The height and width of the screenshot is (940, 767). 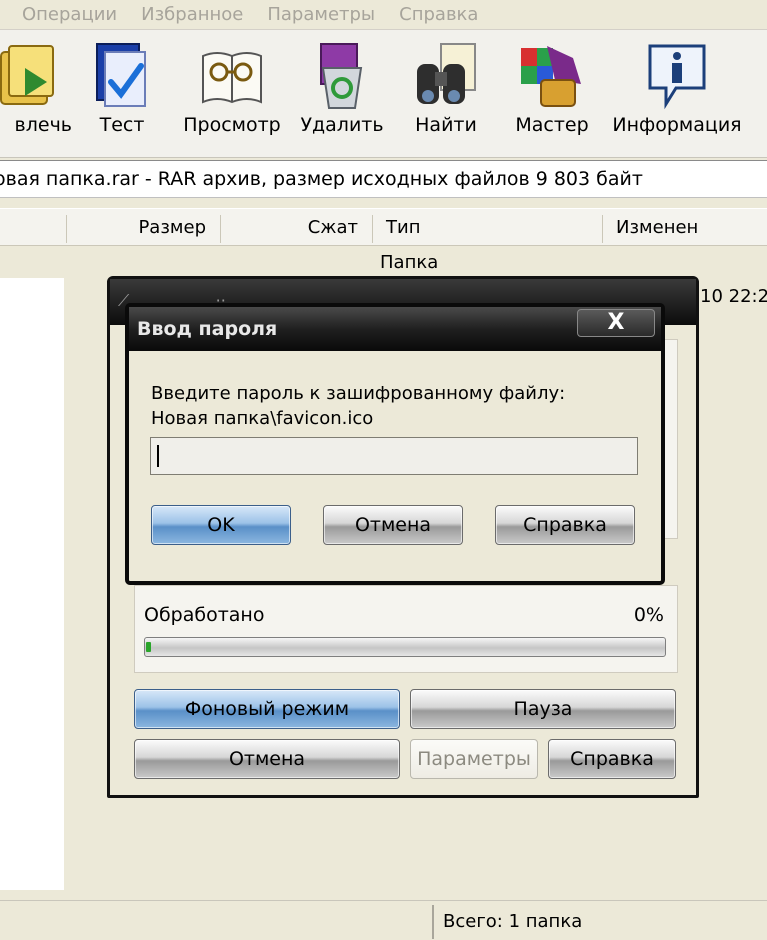 I want to click on column-packed: Сжат, so click(x=289, y=227).